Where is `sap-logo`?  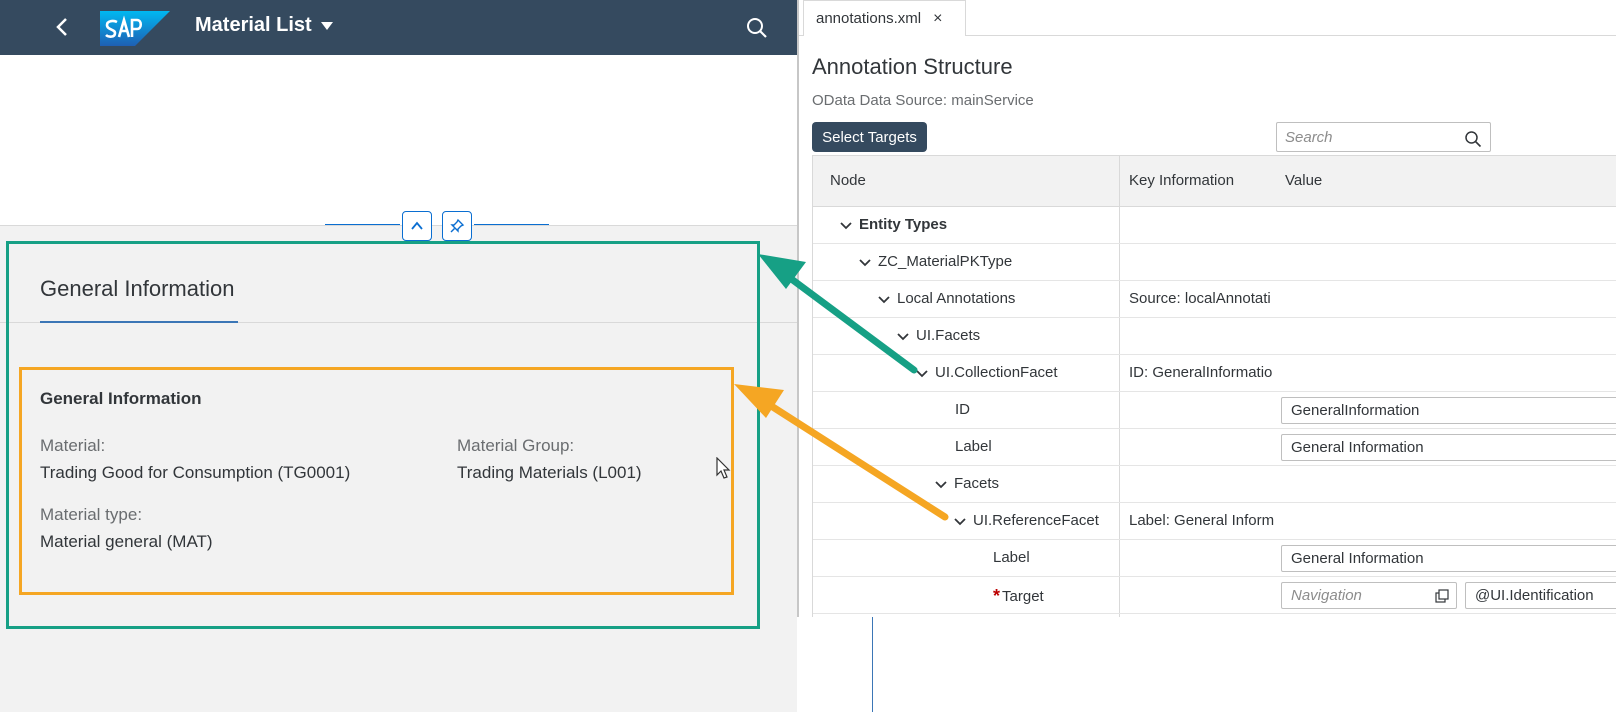
sap-logo is located at coordinates (135, 28).